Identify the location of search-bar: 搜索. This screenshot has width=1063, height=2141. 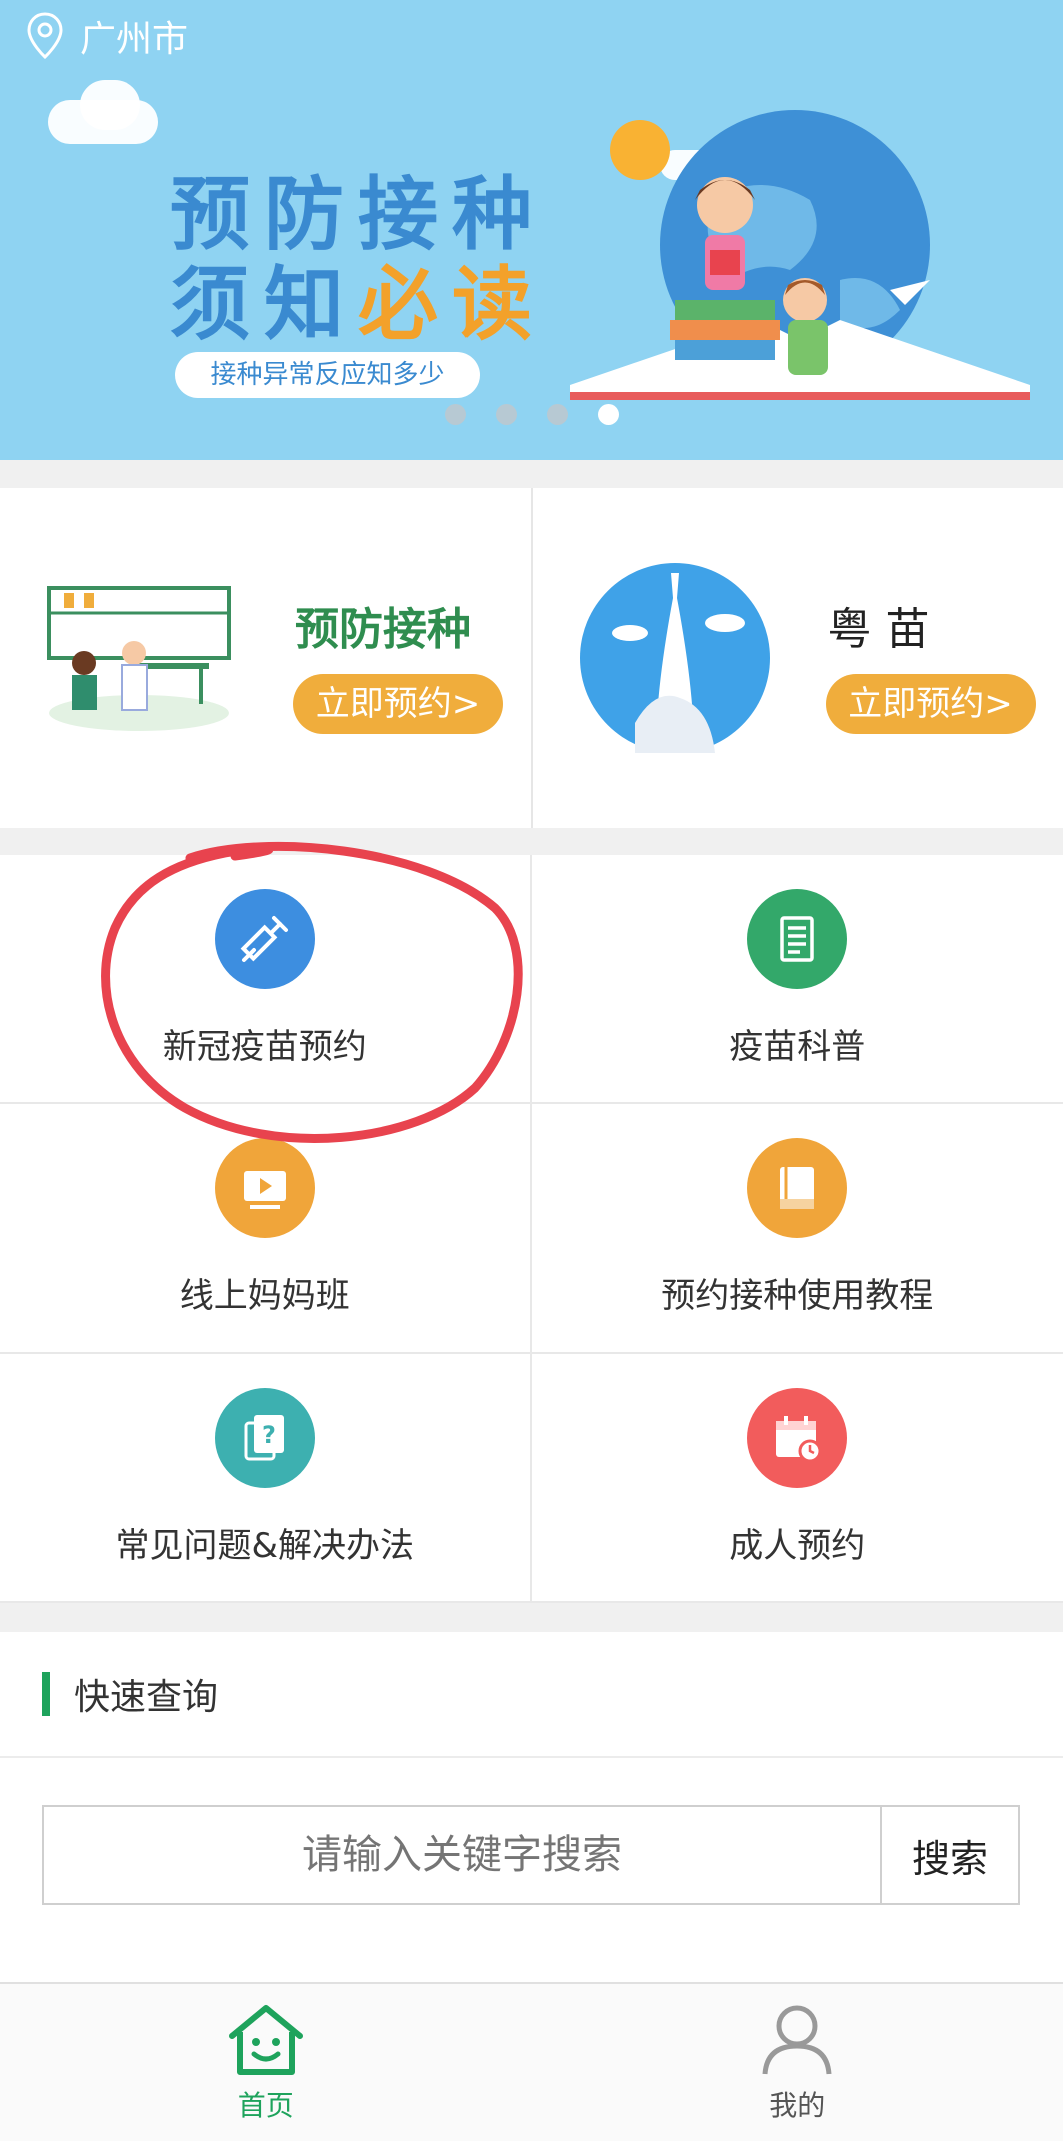
(531, 1855).